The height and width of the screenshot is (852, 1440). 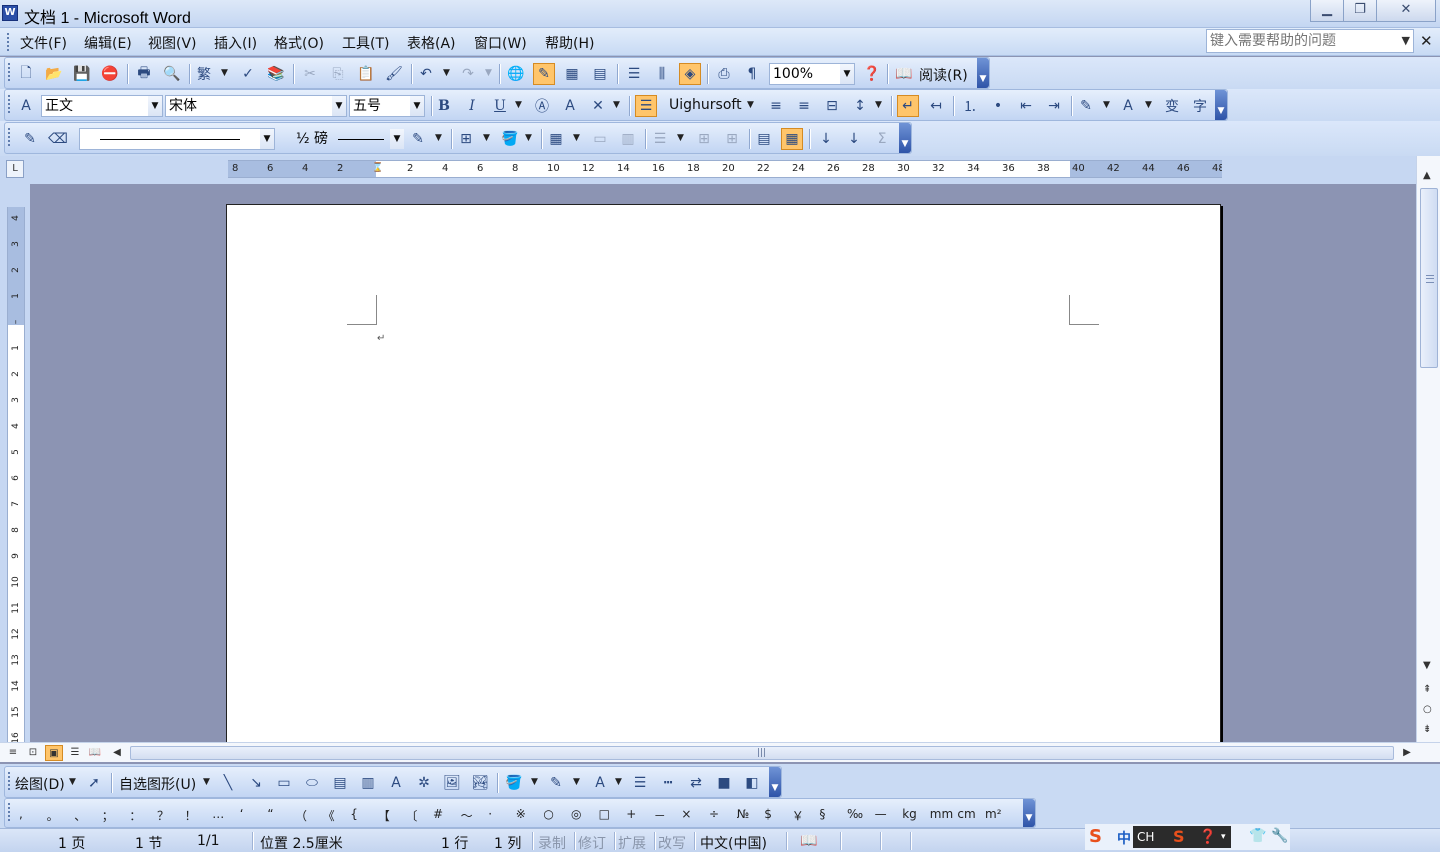 What do you see at coordinates (191, 815) in the screenshot?
I see `symbol-button: ！` at bounding box center [191, 815].